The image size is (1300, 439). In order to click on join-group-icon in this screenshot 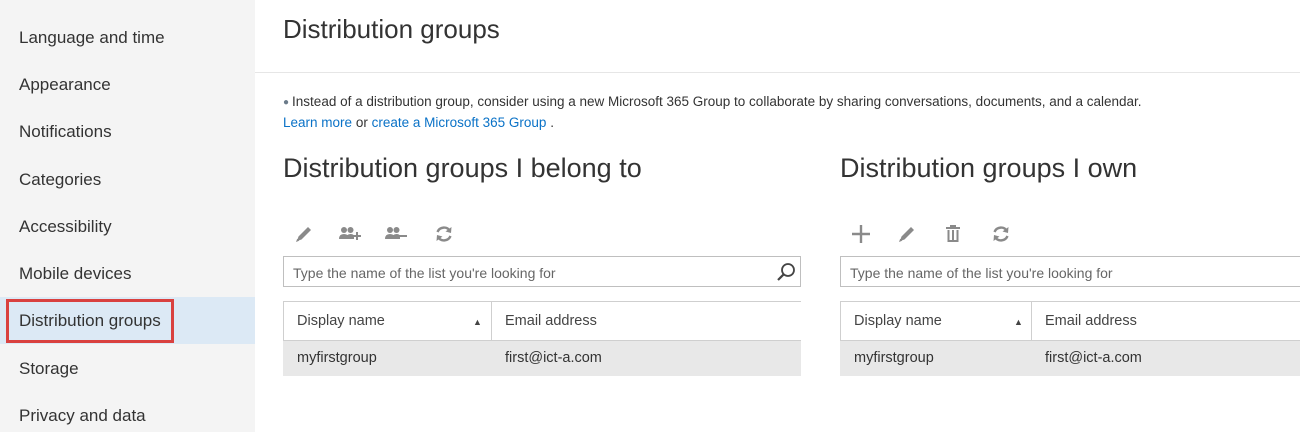, I will do `click(350, 234)`.